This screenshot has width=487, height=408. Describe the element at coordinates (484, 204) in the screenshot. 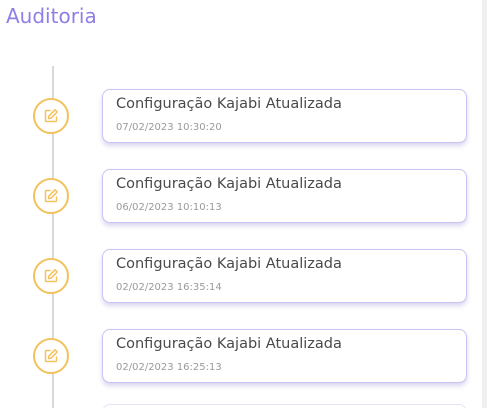

I see `scrollbar-track` at that location.